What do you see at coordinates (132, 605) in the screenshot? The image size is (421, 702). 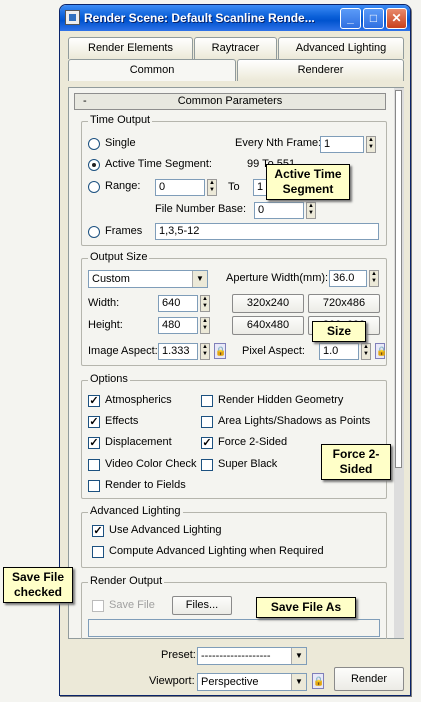 I see `save-file-label: Save File` at bounding box center [132, 605].